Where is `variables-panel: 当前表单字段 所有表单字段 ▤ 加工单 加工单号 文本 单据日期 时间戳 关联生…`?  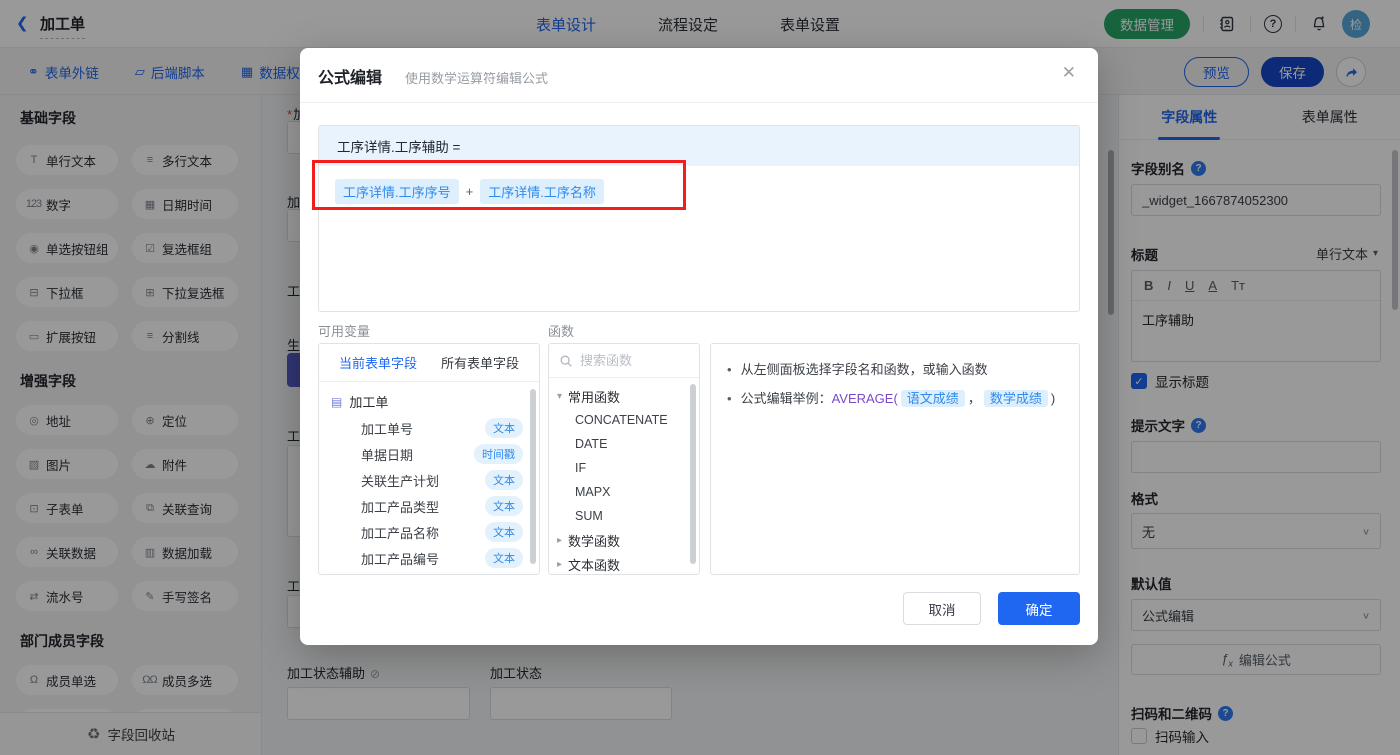 variables-panel: 当前表单字段 所有表单字段 ▤ 加工单 加工单号 文本 单据日期 时间戳 关联生… is located at coordinates (429, 459).